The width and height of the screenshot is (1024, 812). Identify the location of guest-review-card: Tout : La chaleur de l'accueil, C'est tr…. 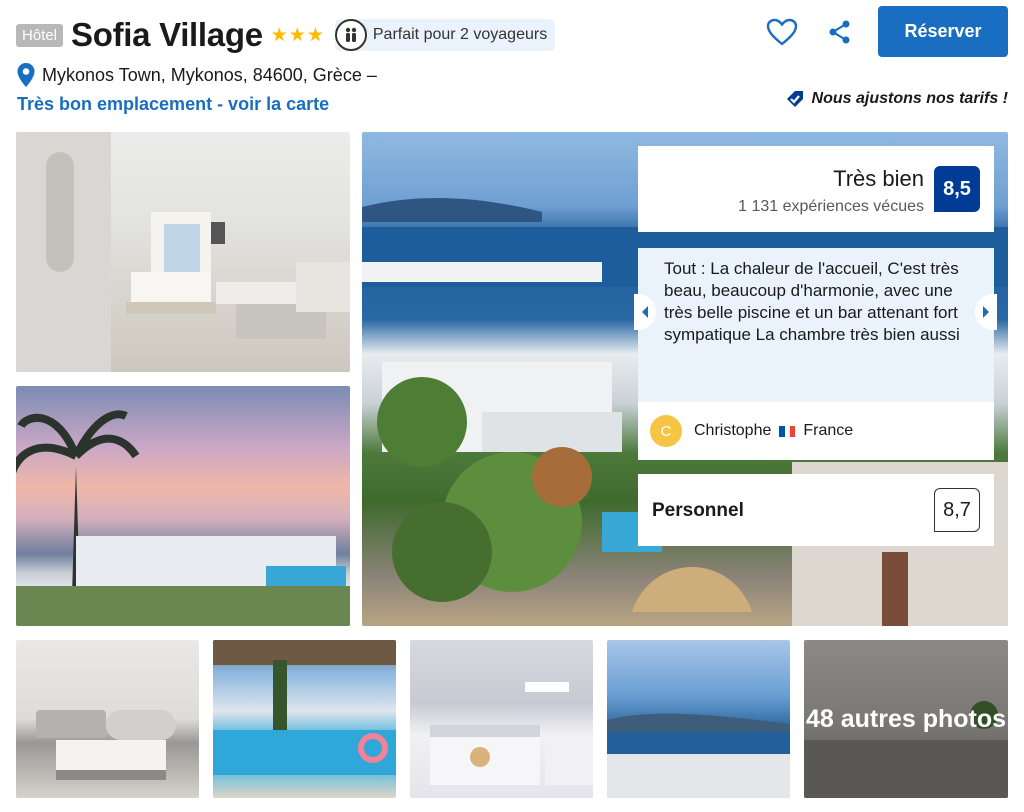
(816, 354).